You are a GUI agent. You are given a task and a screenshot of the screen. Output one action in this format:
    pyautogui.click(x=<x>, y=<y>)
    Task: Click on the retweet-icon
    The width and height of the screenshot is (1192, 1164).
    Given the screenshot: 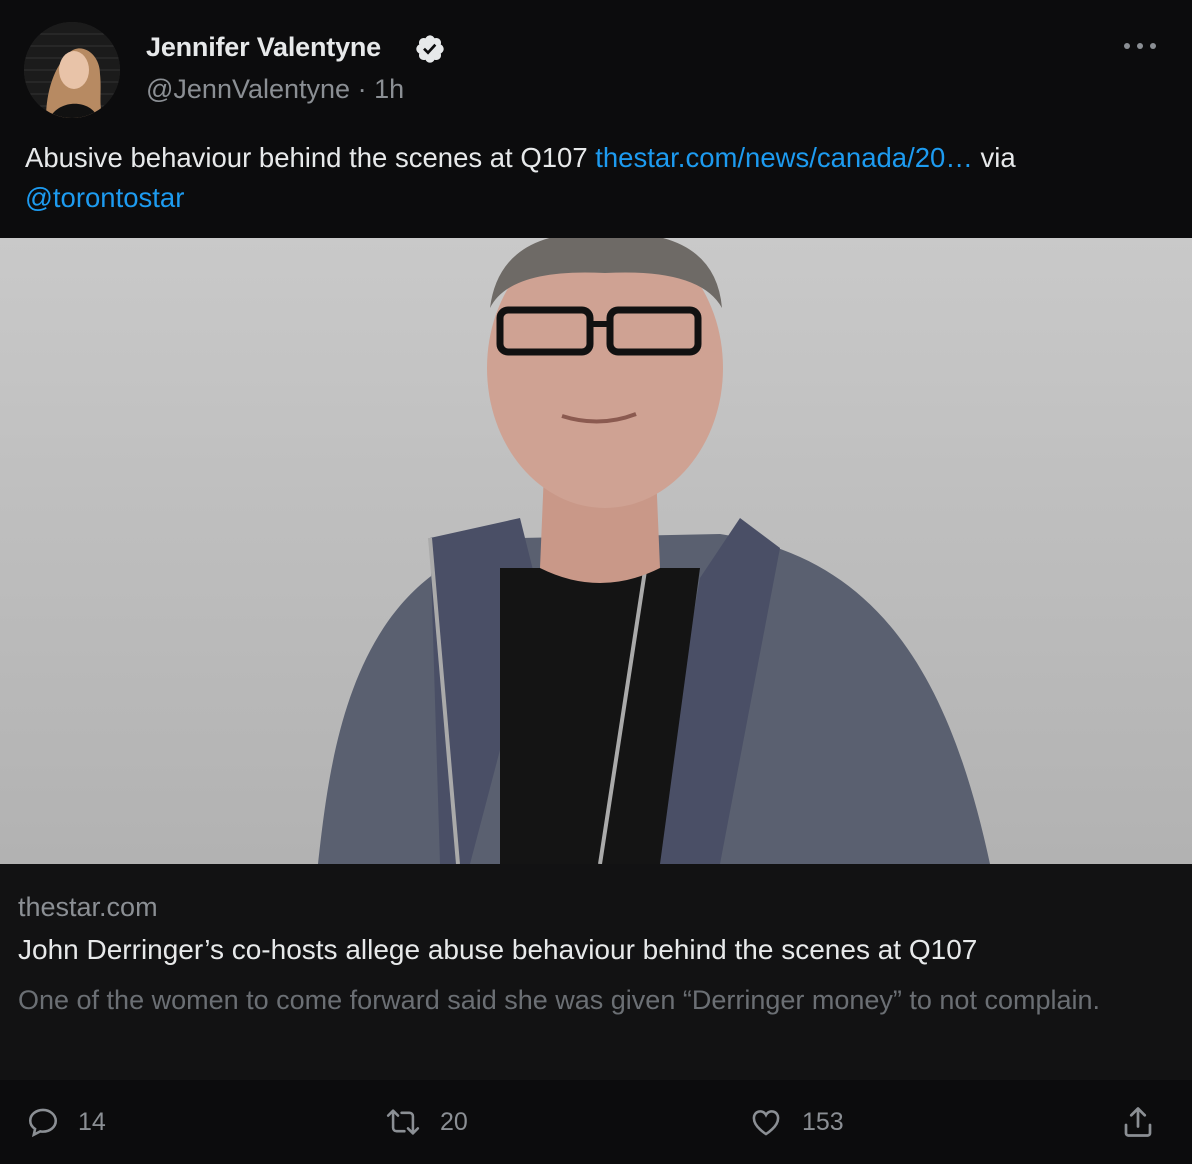 What is the action you would take?
    pyautogui.click(x=403, y=1122)
    